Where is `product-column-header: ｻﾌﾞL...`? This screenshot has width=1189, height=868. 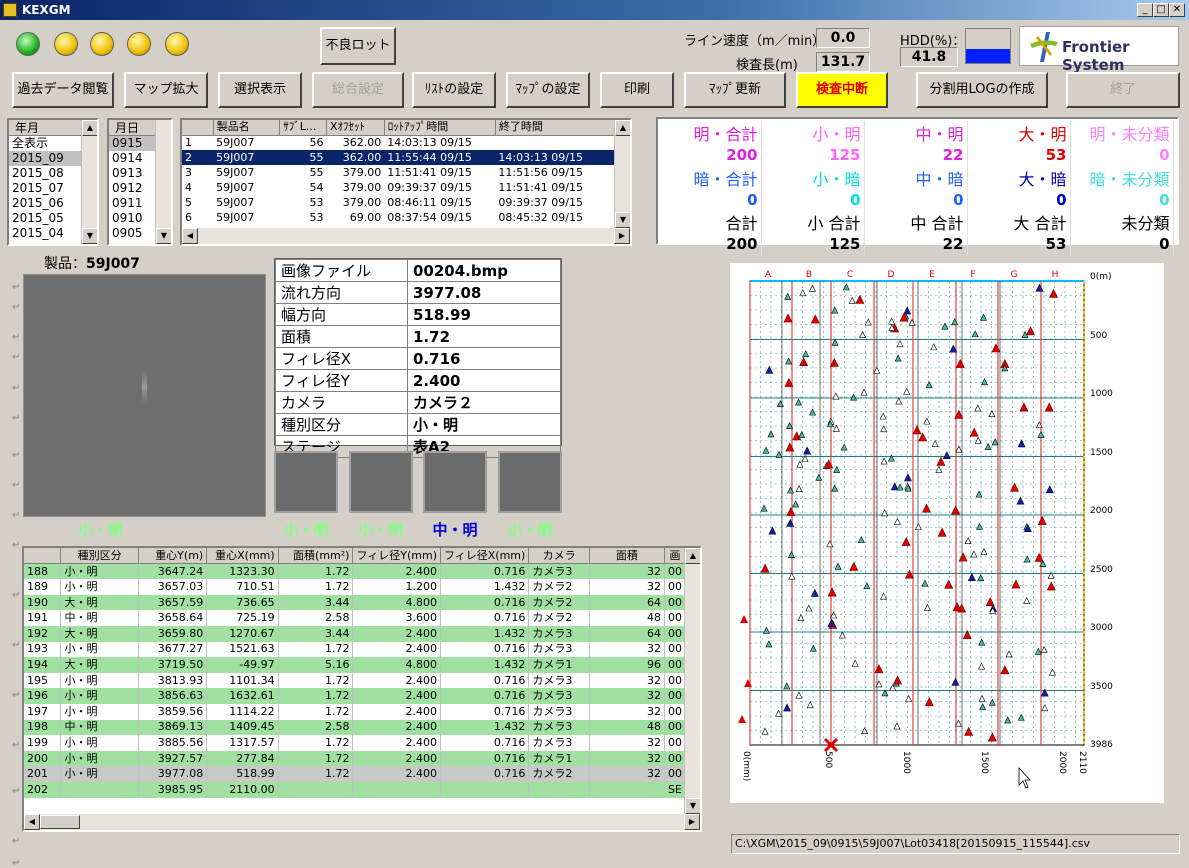
product-column-header: ｻﾌﾞL... is located at coordinates (303, 128).